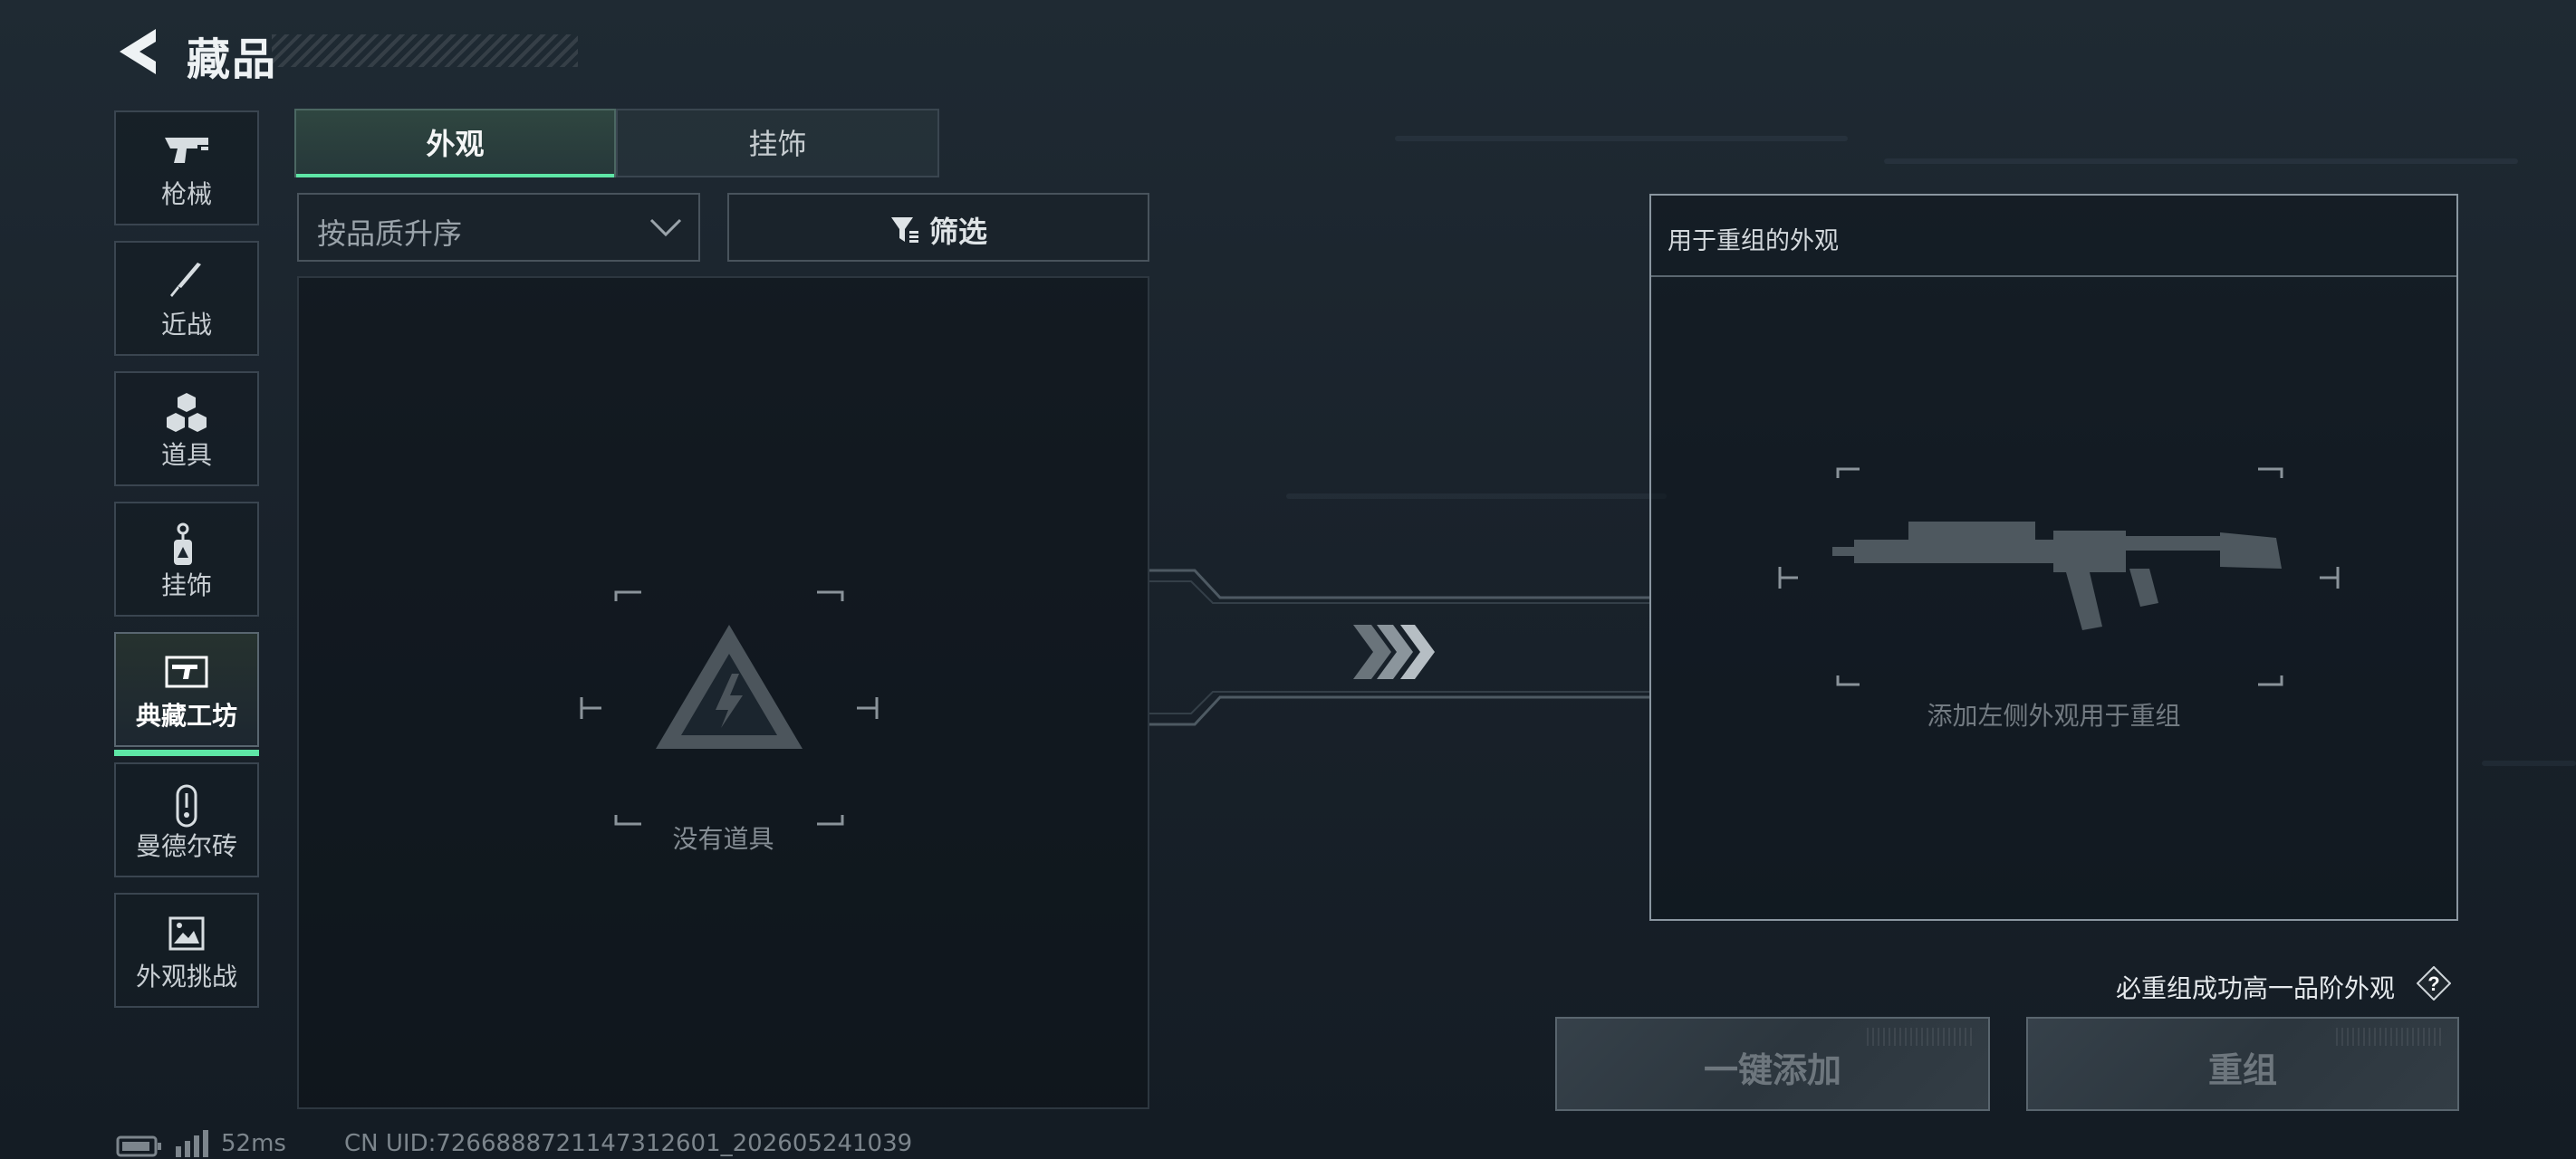 The width and height of the screenshot is (2576, 1159). What do you see at coordinates (1753, 241) in the screenshot?
I see `reassemble-panel-title: 用于重组的外观` at bounding box center [1753, 241].